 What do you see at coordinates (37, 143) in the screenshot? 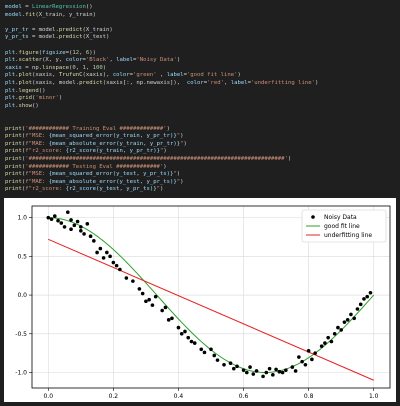
I see `code-token: f"MAE:` at bounding box center [37, 143].